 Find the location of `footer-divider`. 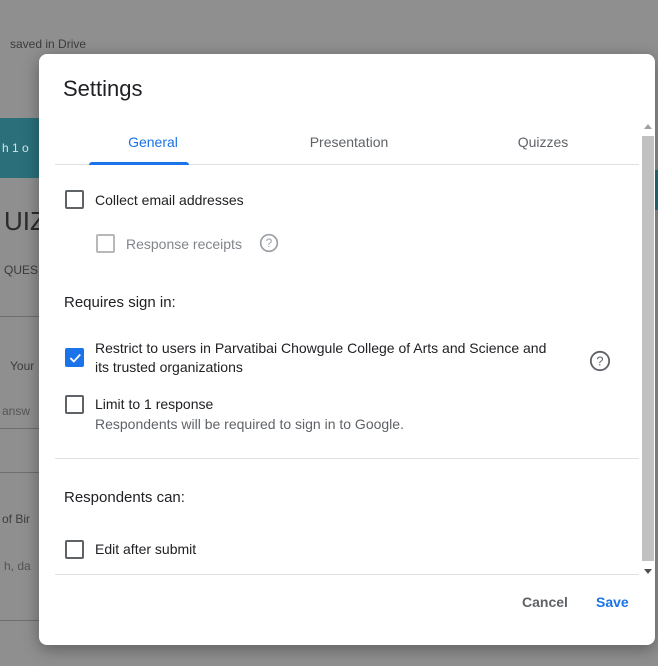

footer-divider is located at coordinates (347, 574).